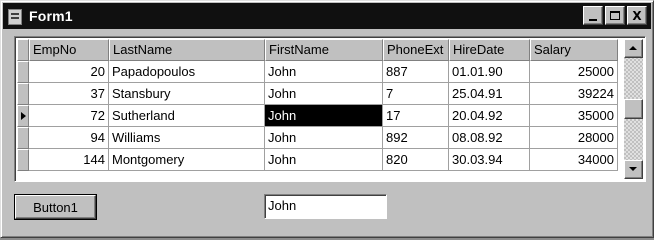  What do you see at coordinates (489, 138) in the screenshot?
I see `cell-hiredate: 08.08.92` at bounding box center [489, 138].